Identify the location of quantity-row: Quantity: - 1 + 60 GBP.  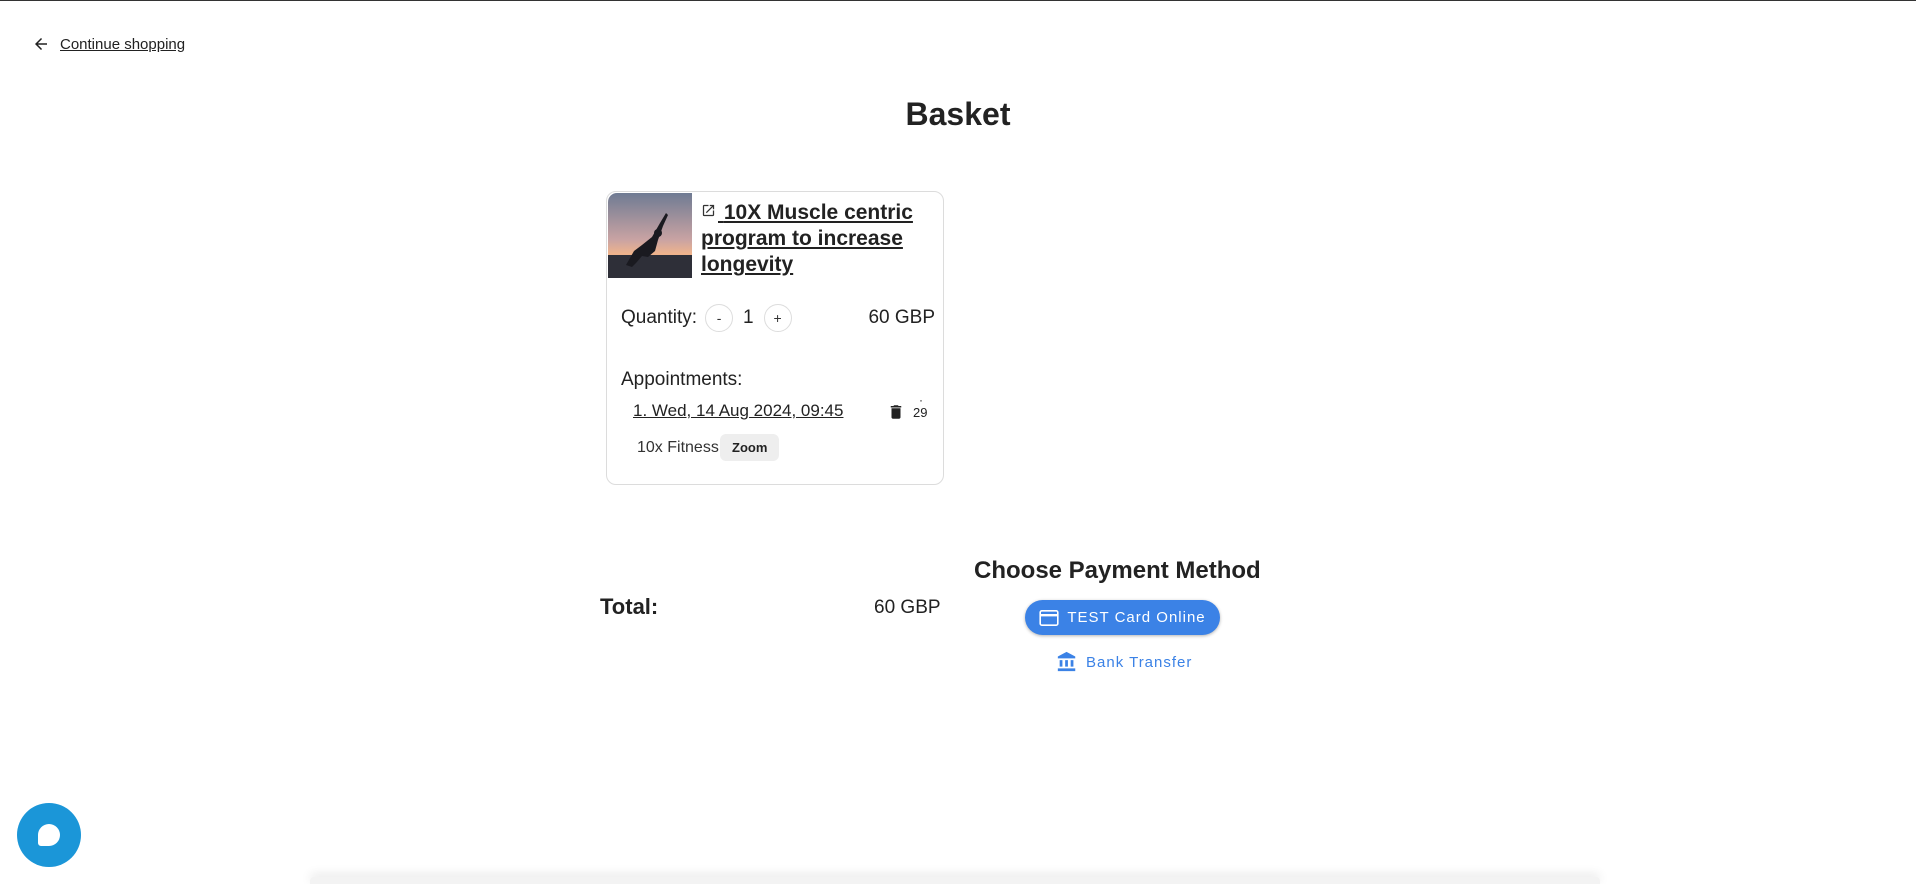
(778, 318).